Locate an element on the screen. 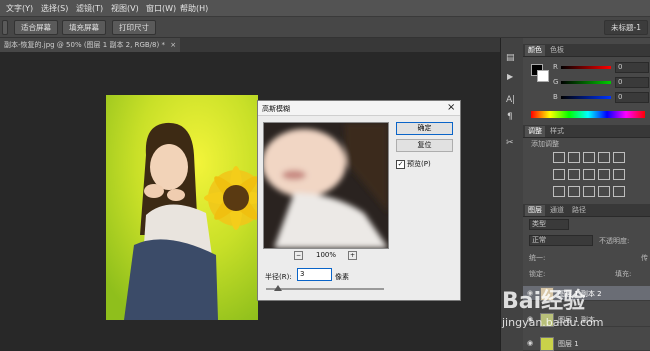  actions-play-icon: ▶ is located at coordinates (510, 76).